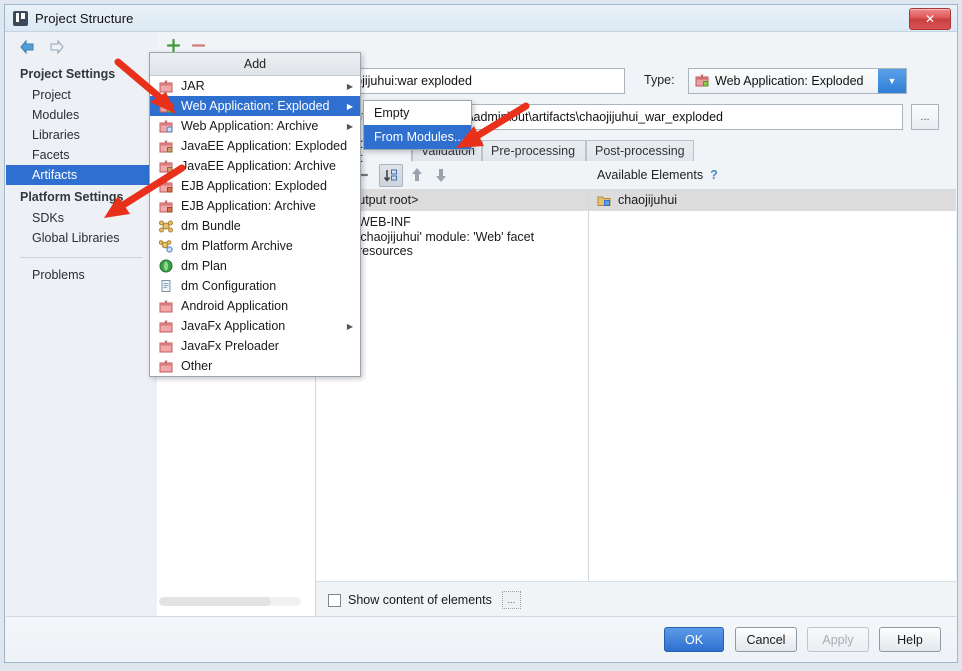 The width and height of the screenshot is (962, 671). Describe the element at coordinates (81, 115) in the screenshot. I see `sidebar-item-modules: Modules` at that location.